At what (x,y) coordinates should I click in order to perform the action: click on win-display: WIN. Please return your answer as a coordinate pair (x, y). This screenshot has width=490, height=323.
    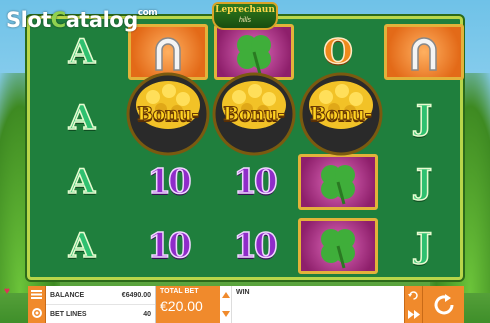
    Looking at the image, I should click on (318, 304).